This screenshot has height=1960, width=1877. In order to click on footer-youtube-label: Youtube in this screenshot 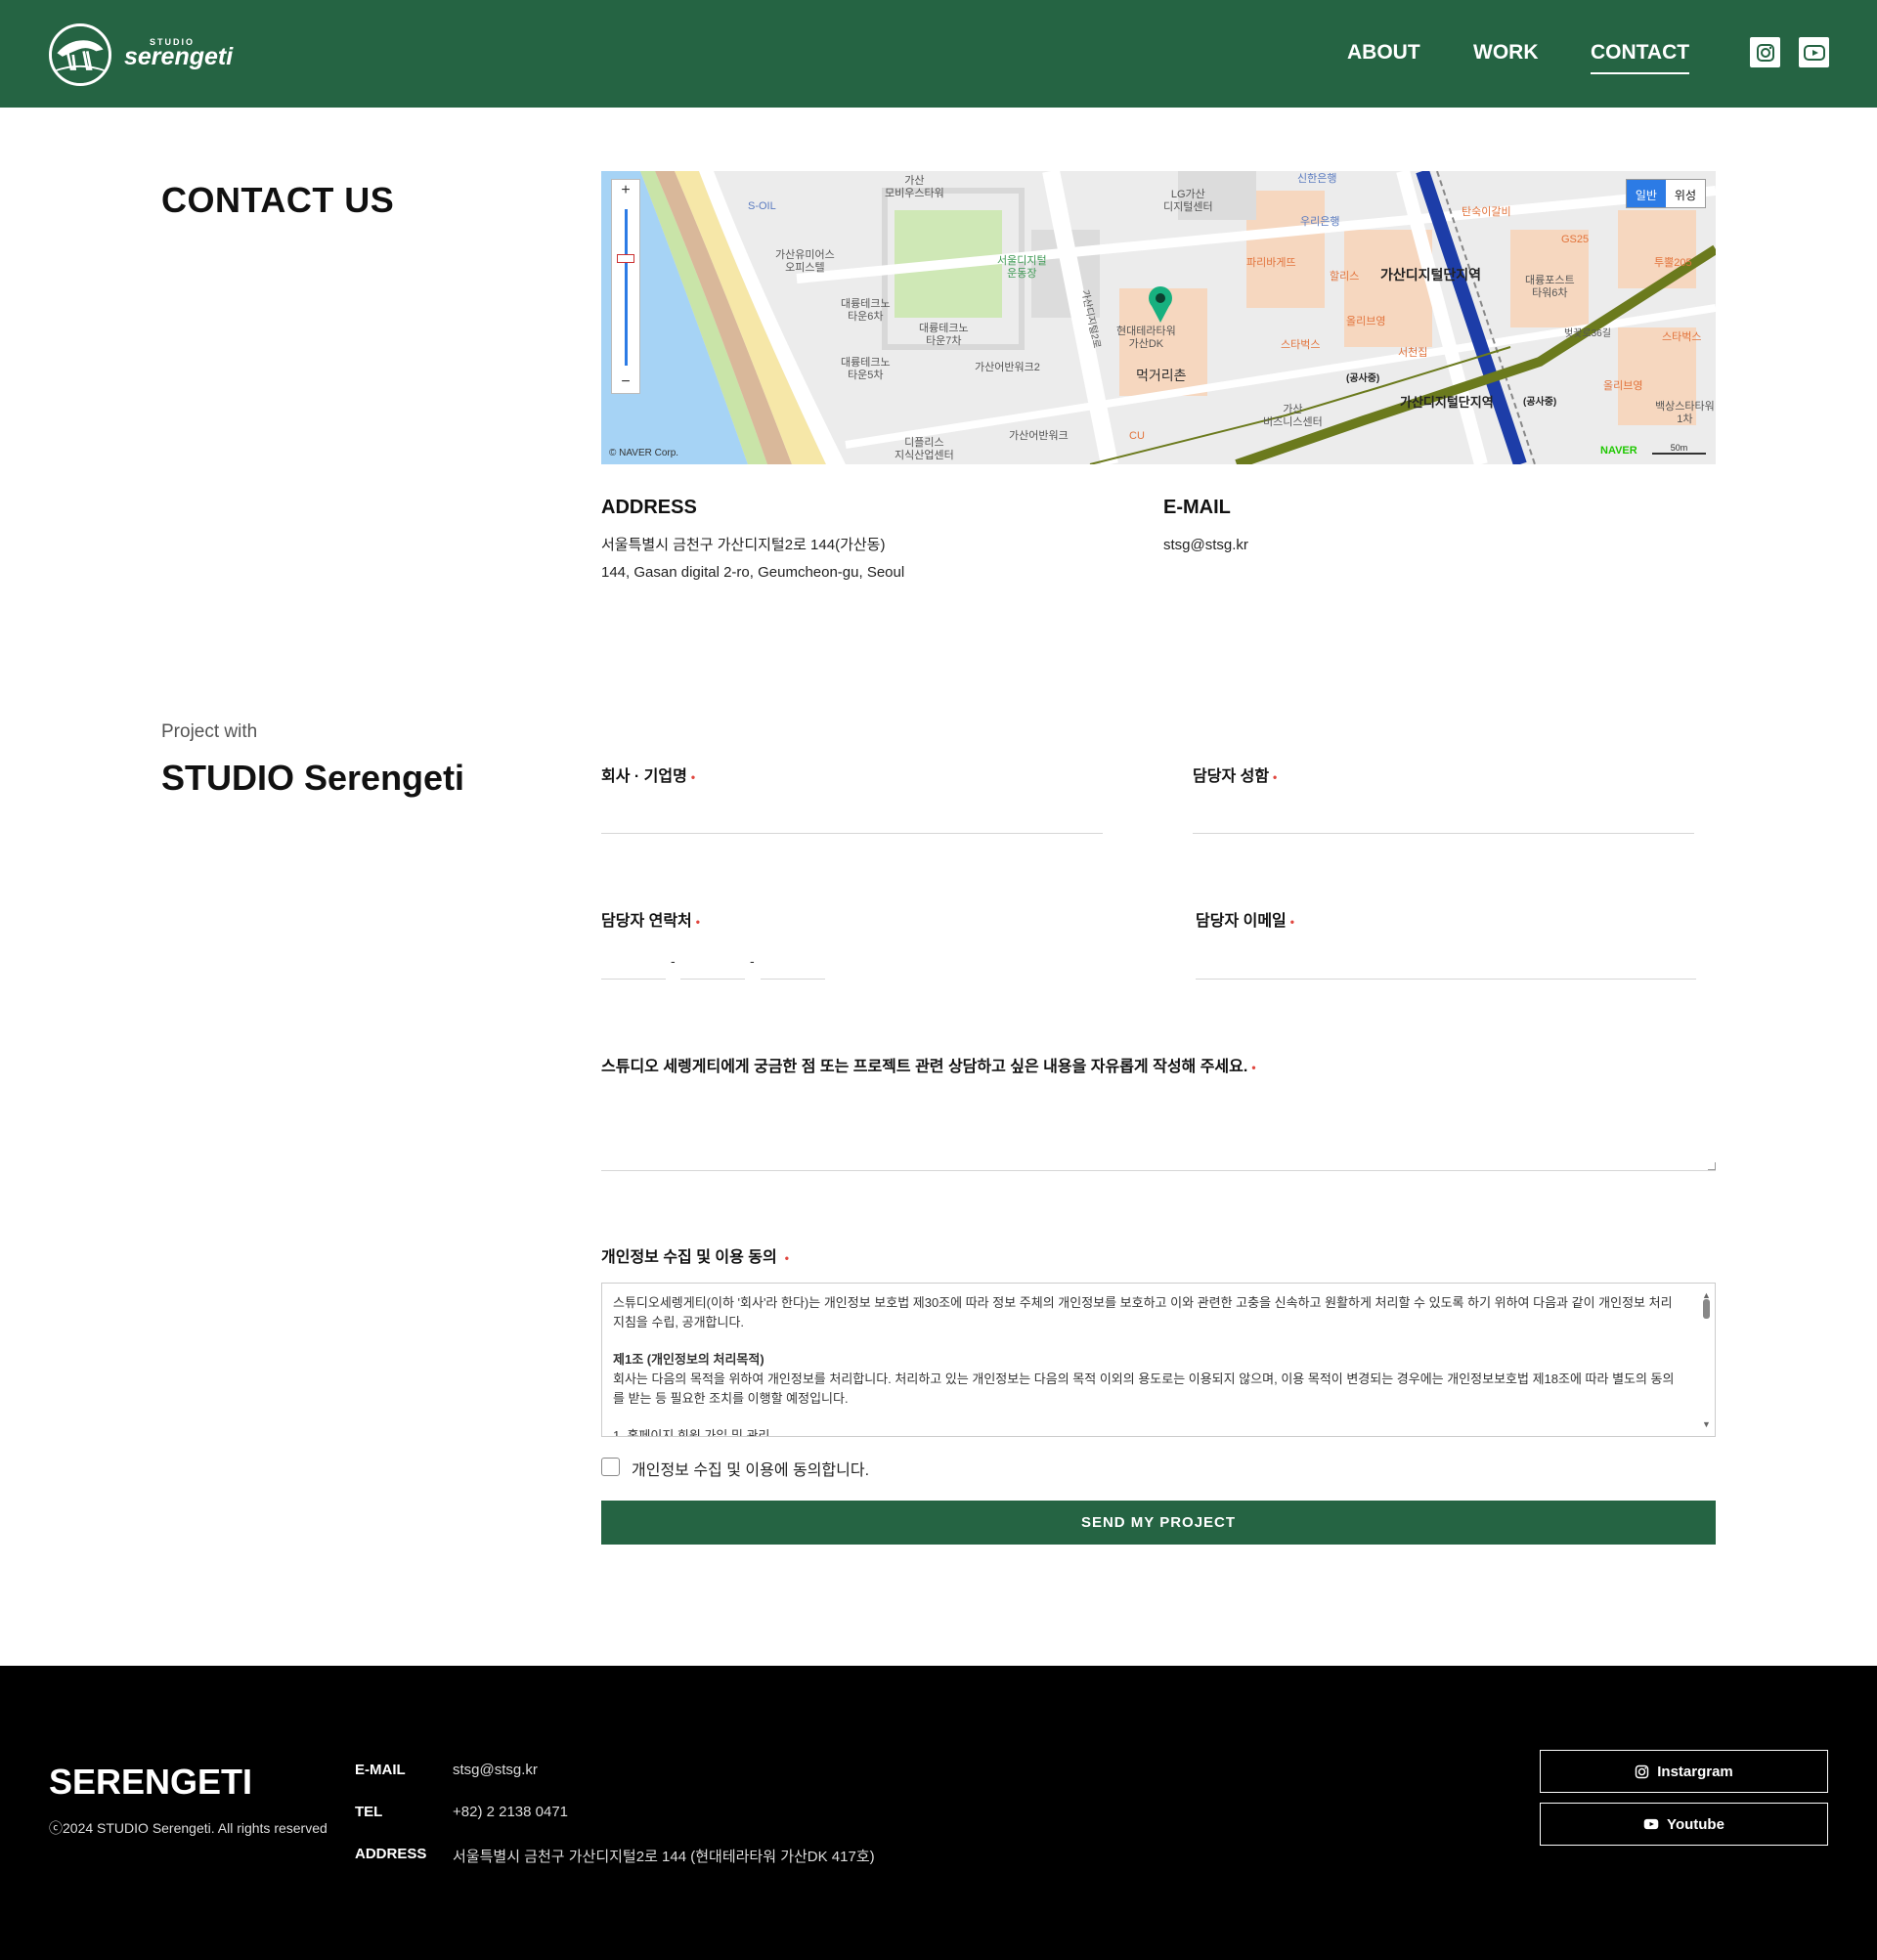, I will do `click(1695, 1824)`.